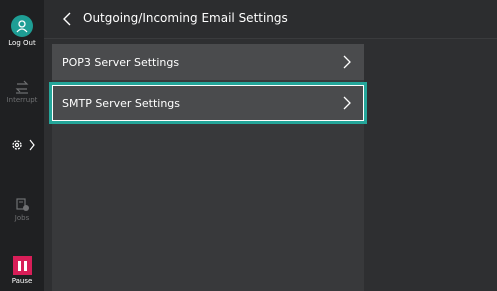  I want to click on jobs-label: Jobs, so click(22, 218).